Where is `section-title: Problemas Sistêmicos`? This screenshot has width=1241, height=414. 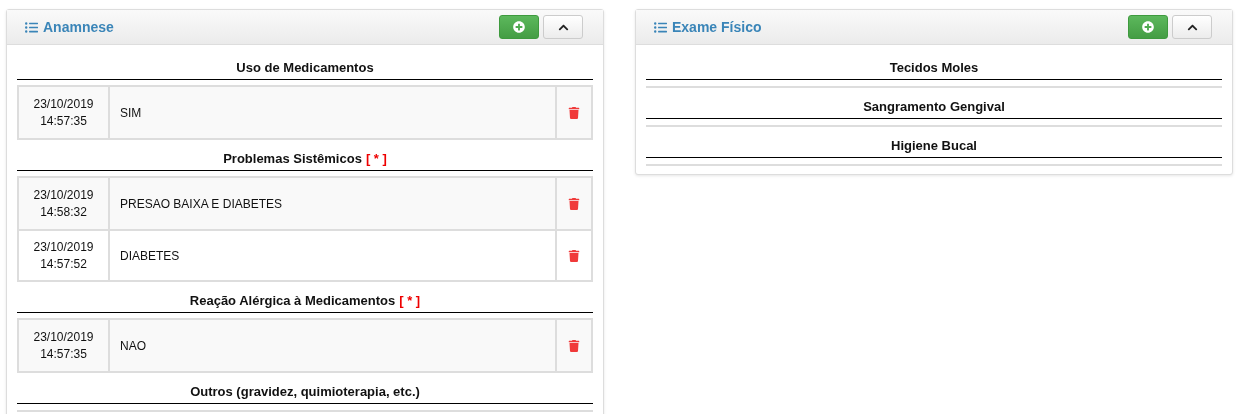 section-title: Problemas Sistêmicos is located at coordinates (292, 158).